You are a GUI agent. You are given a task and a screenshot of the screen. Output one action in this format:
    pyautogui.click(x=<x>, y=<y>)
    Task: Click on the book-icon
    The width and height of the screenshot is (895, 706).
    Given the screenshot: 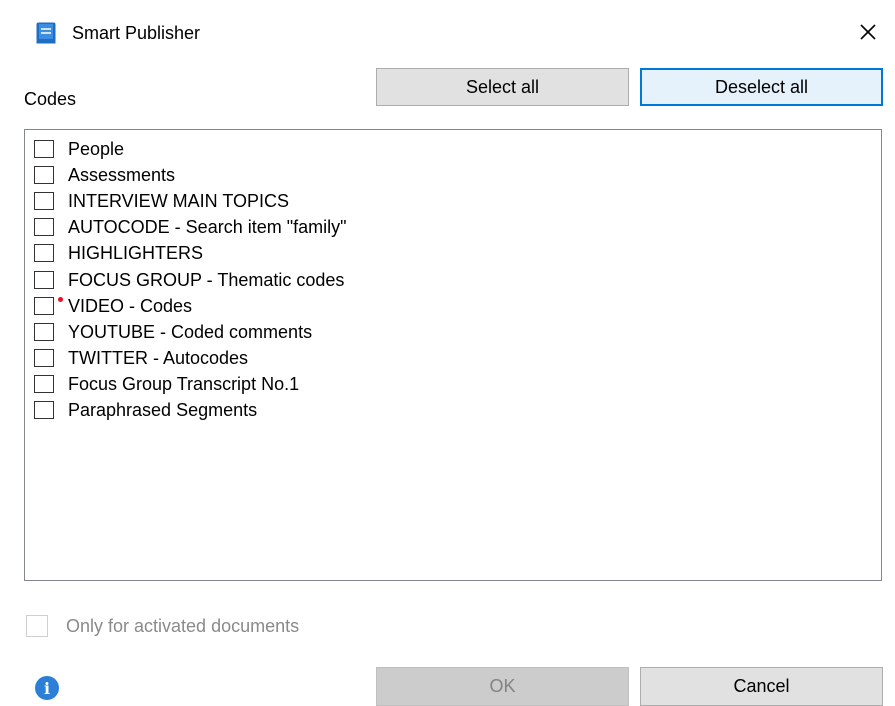 What is the action you would take?
    pyautogui.click(x=46, y=33)
    